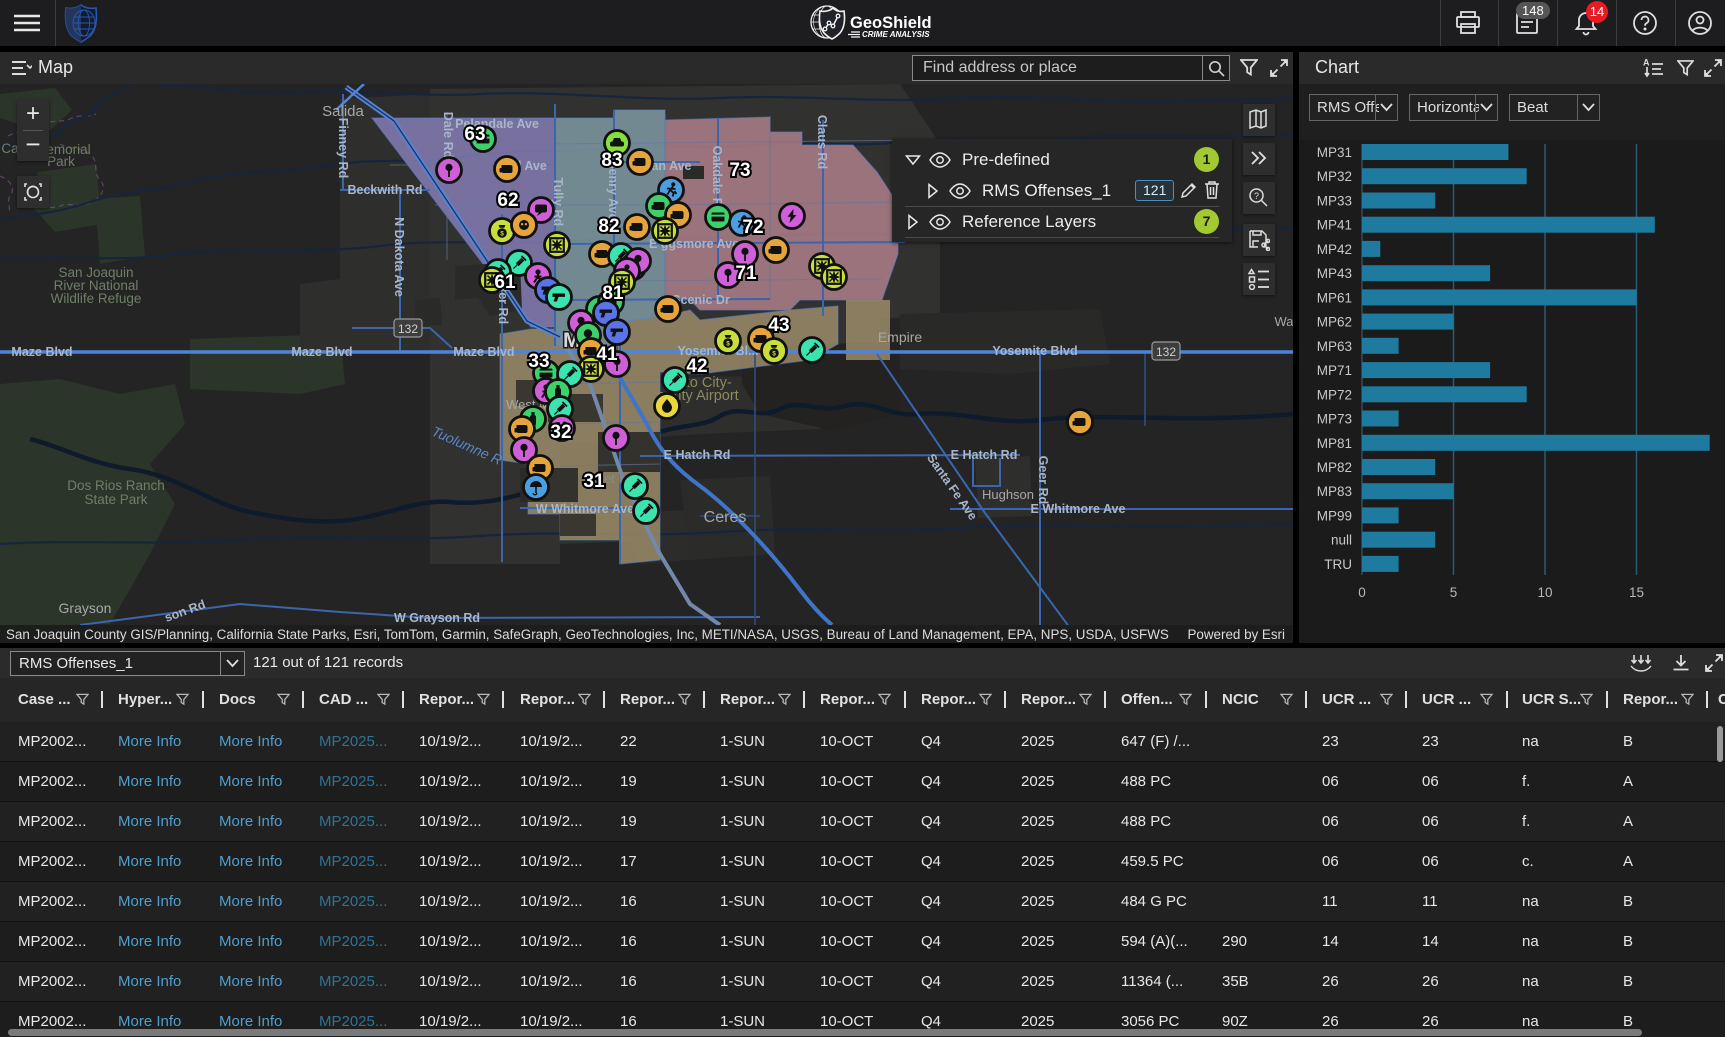 This screenshot has height=1037, width=1725. I want to click on svg-text: Wildlife Refuge, so click(96, 298).